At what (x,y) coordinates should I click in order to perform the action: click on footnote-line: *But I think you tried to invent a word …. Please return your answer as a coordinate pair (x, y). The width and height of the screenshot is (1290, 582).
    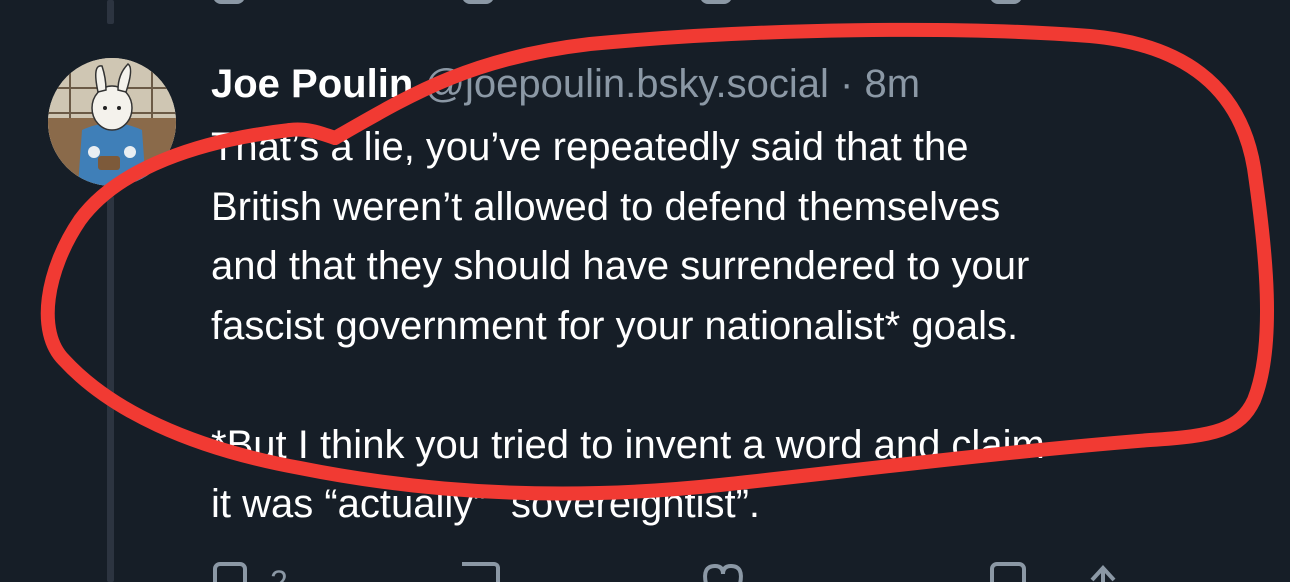
    Looking at the image, I should click on (628, 444).